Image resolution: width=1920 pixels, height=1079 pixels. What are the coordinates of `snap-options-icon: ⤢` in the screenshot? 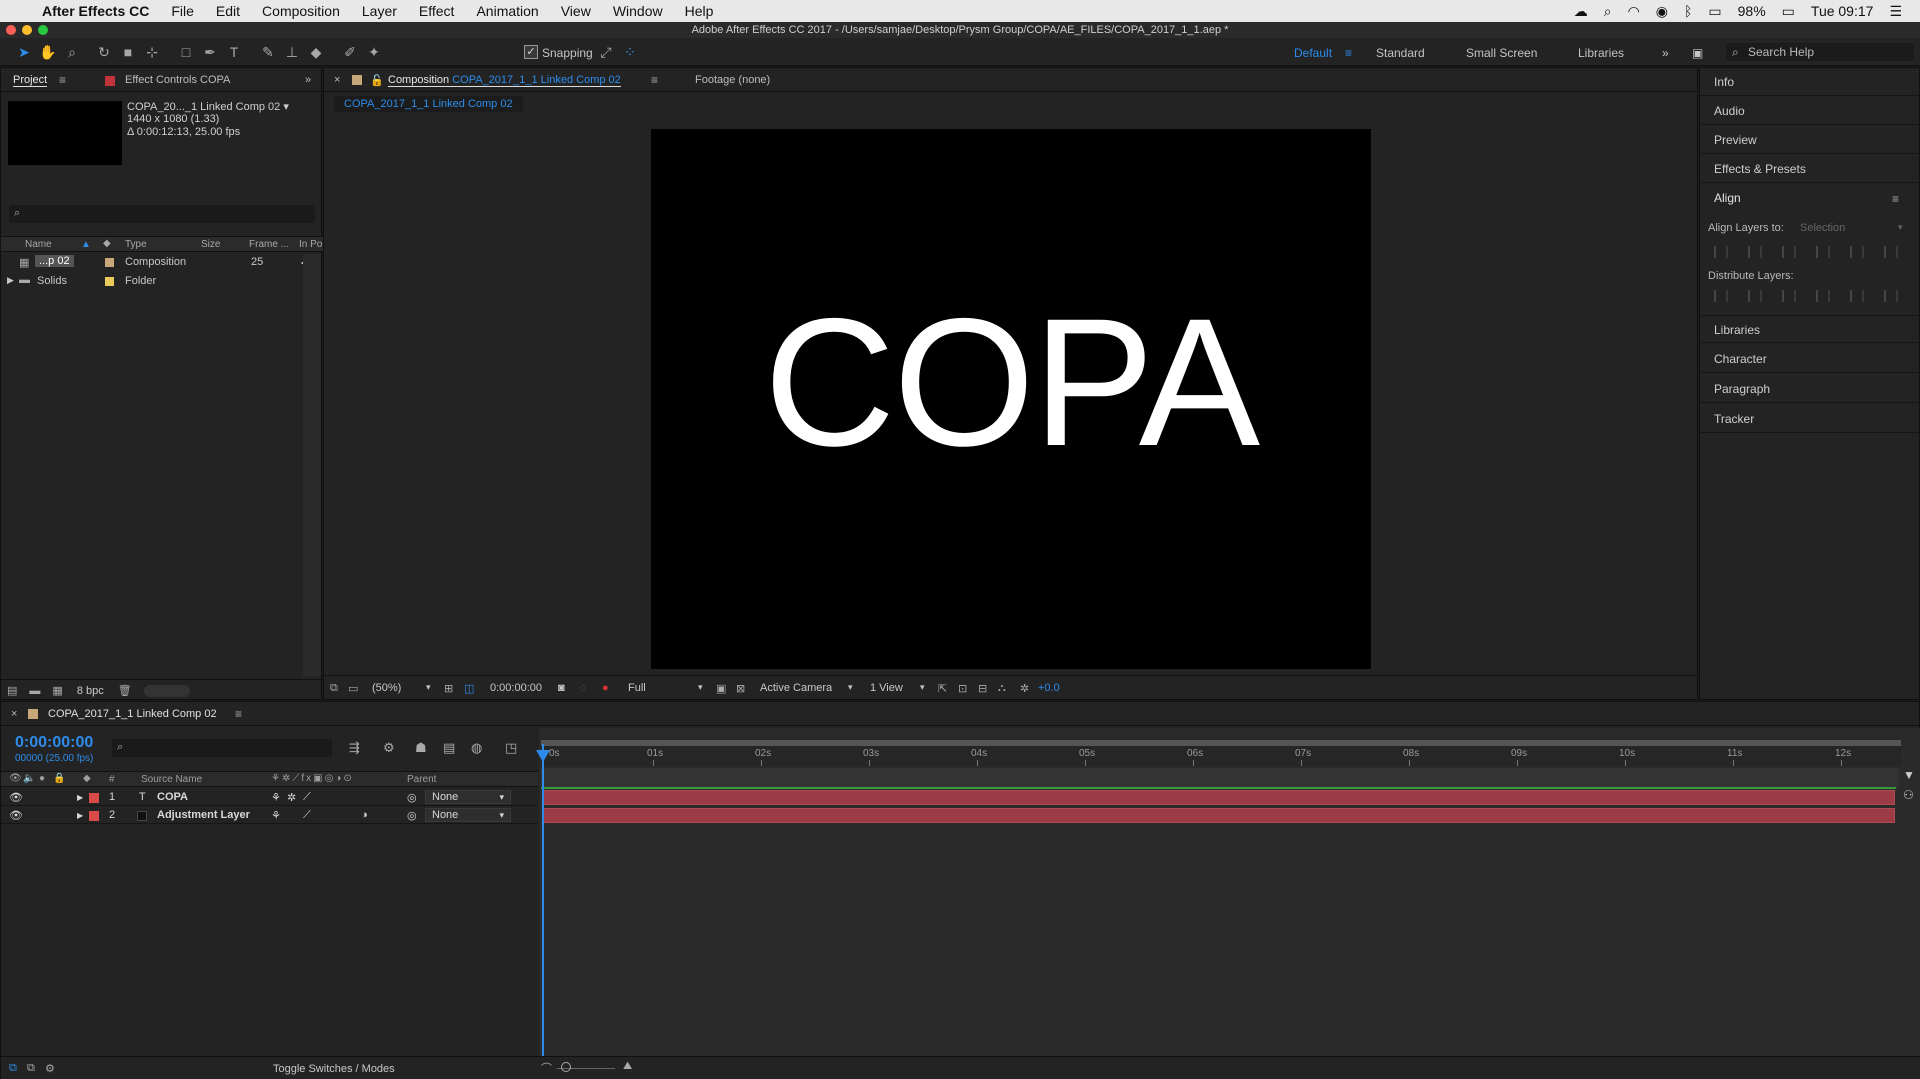 It's located at (606, 52).